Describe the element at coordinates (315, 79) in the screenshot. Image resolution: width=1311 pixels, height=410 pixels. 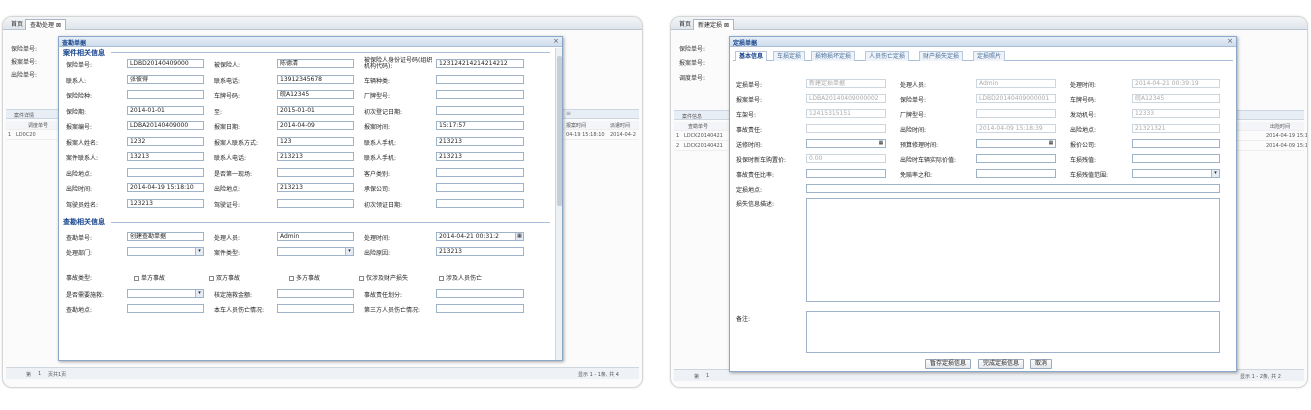
I see `field-input: 13912345678` at that location.